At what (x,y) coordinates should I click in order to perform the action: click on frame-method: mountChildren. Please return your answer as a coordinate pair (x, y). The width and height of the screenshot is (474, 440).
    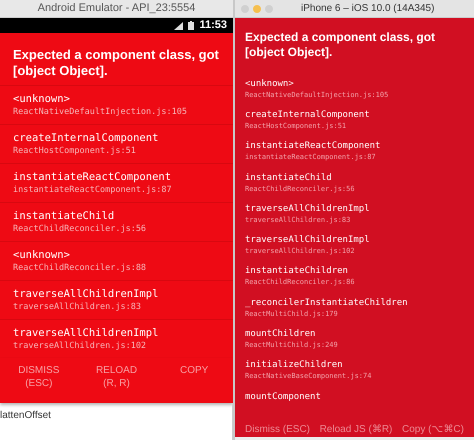
    Looking at the image, I should click on (280, 334).